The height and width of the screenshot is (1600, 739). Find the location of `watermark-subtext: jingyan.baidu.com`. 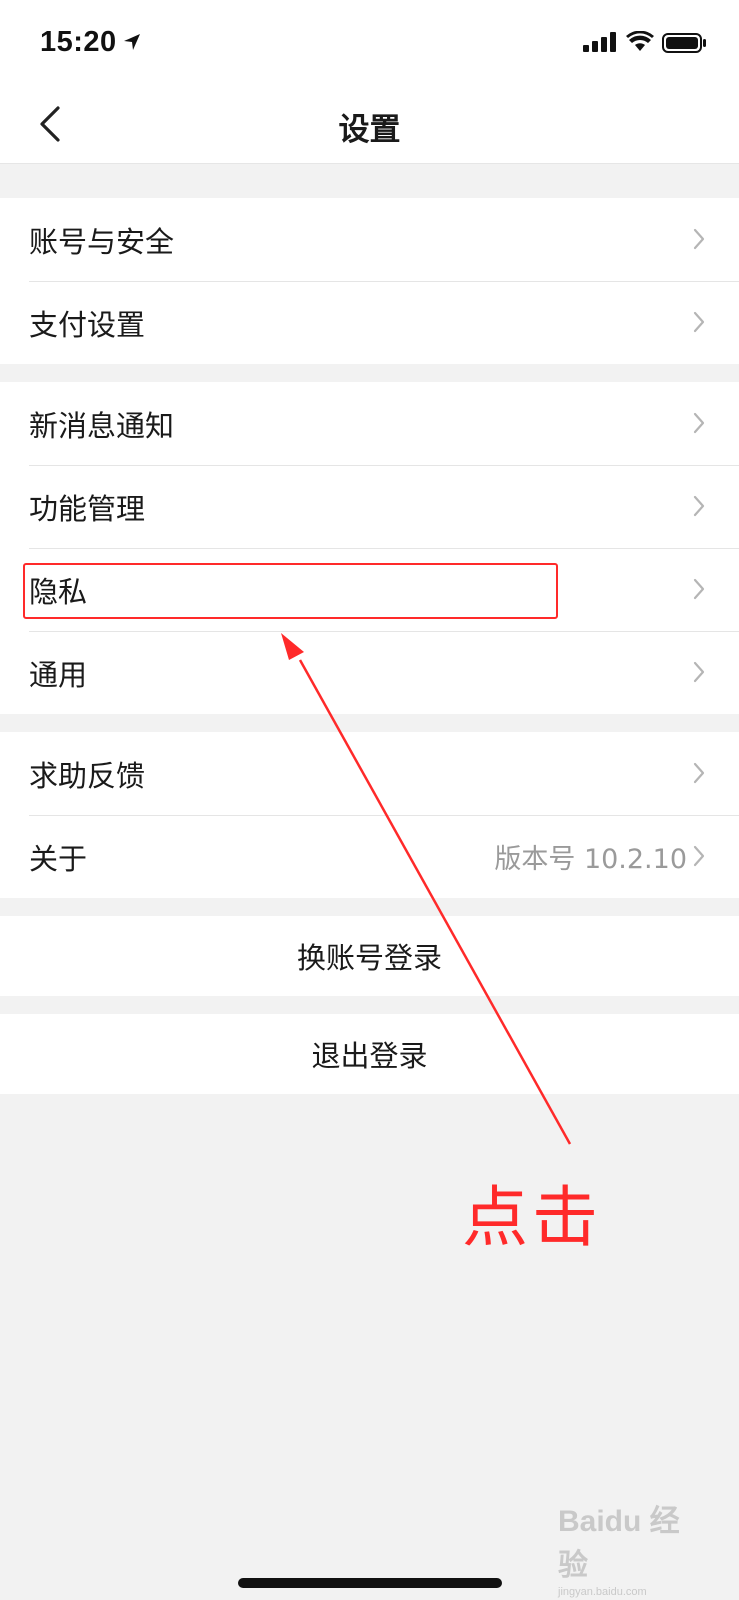

watermark-subtext: jingyan.baidu.com is located at coordinates (602, 1592).